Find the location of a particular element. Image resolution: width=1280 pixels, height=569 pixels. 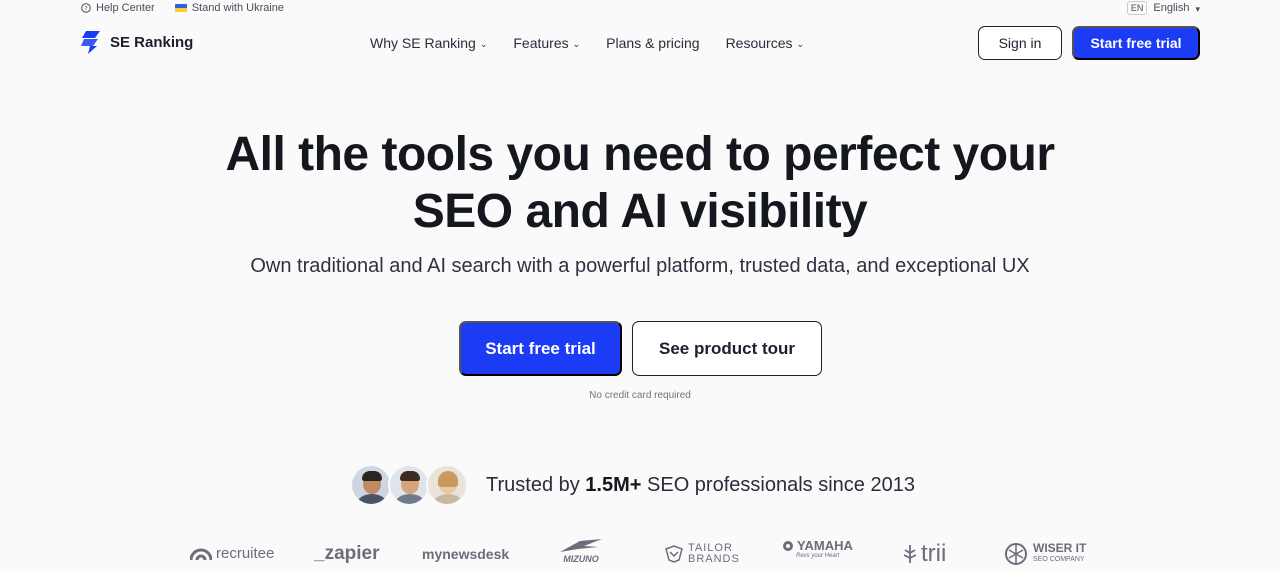

hero-title-line-2: SEO and AI visibility is located at coordinates (640, 211).